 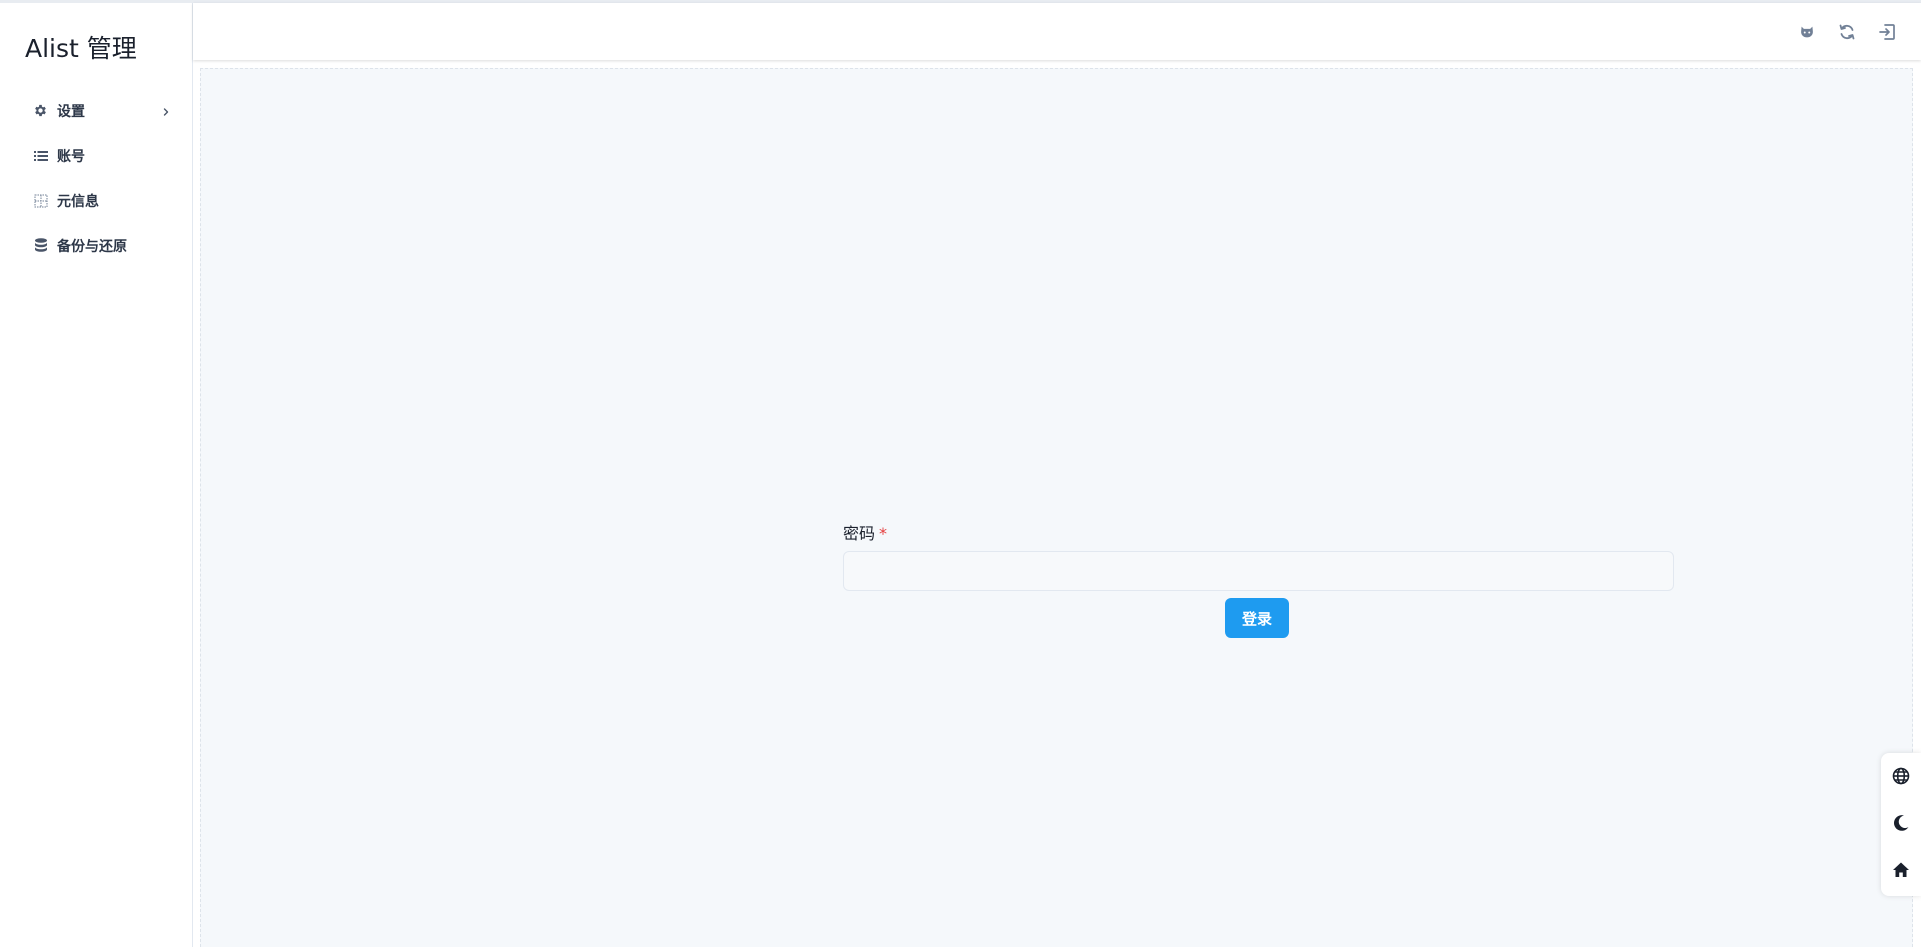 What do you see at coordinates (96, 475) in the screenshot?
I see `sidebar: Alist 管理 设置 账号 元信息 备份与还原` at bounding box center [96, 475].